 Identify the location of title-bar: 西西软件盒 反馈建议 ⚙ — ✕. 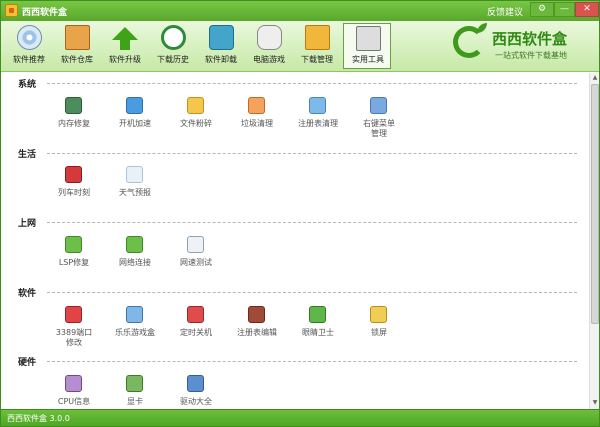
(300, 11).